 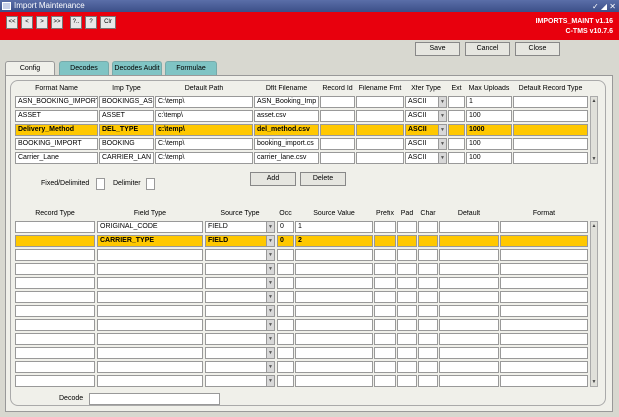 What do you see at coordinates (126, 102) in the screenshot?
I see `cell-imp-type: BOOKINGS_AS` at bounding box center [126, 102].